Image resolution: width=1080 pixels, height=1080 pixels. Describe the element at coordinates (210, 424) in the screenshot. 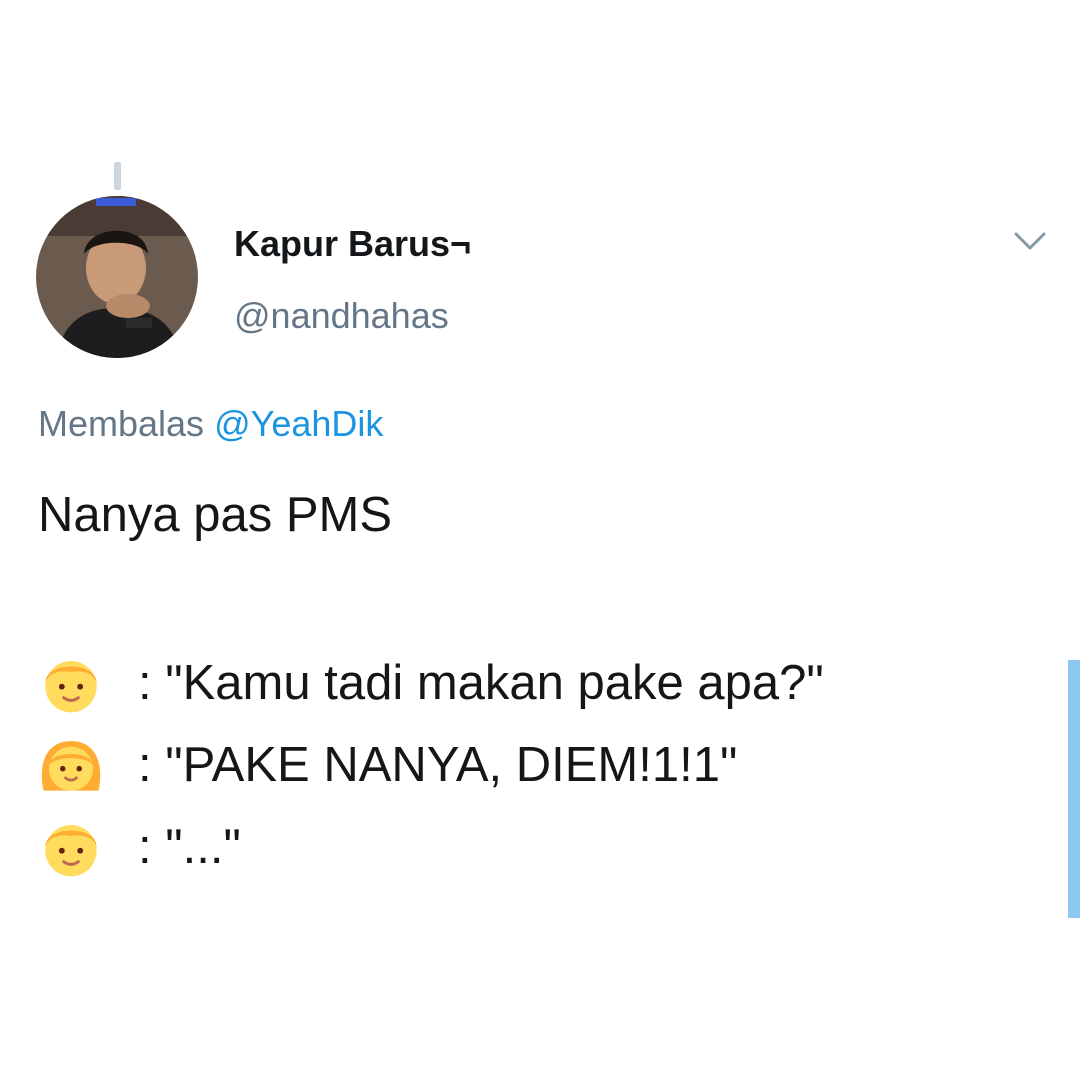

I see `reply-context: Membalas @YeahDik` at that location.